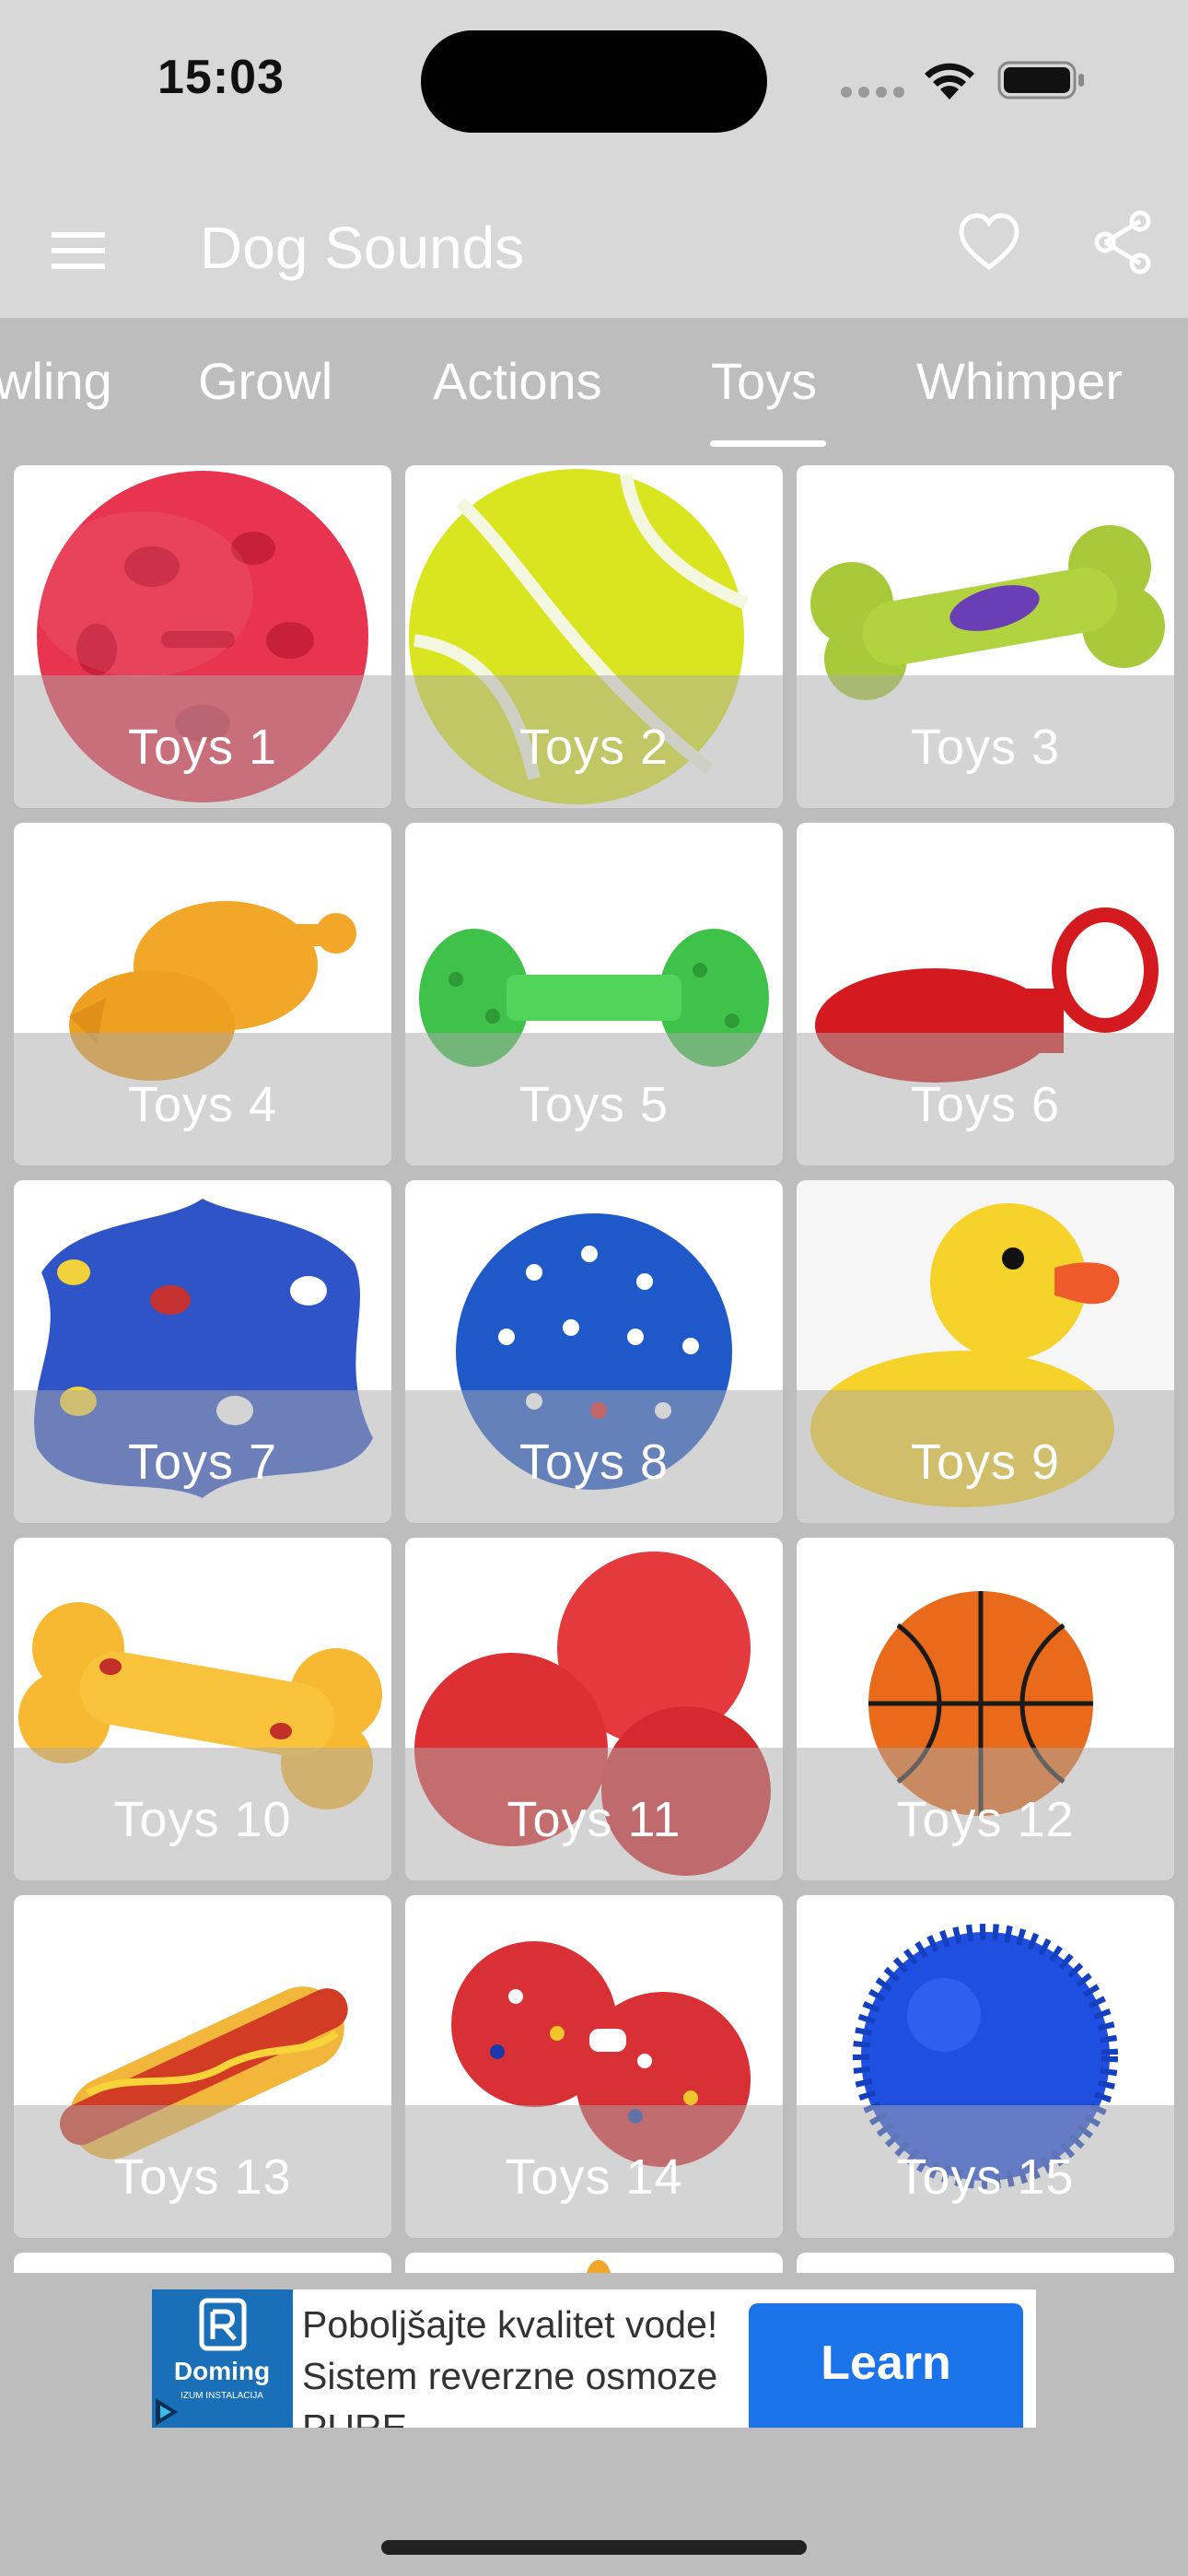 The image size is (1188, 2576). Describe the element at coordinates (202, 1462) in the screenshot. I see `card-label: Toys 7` at that location.